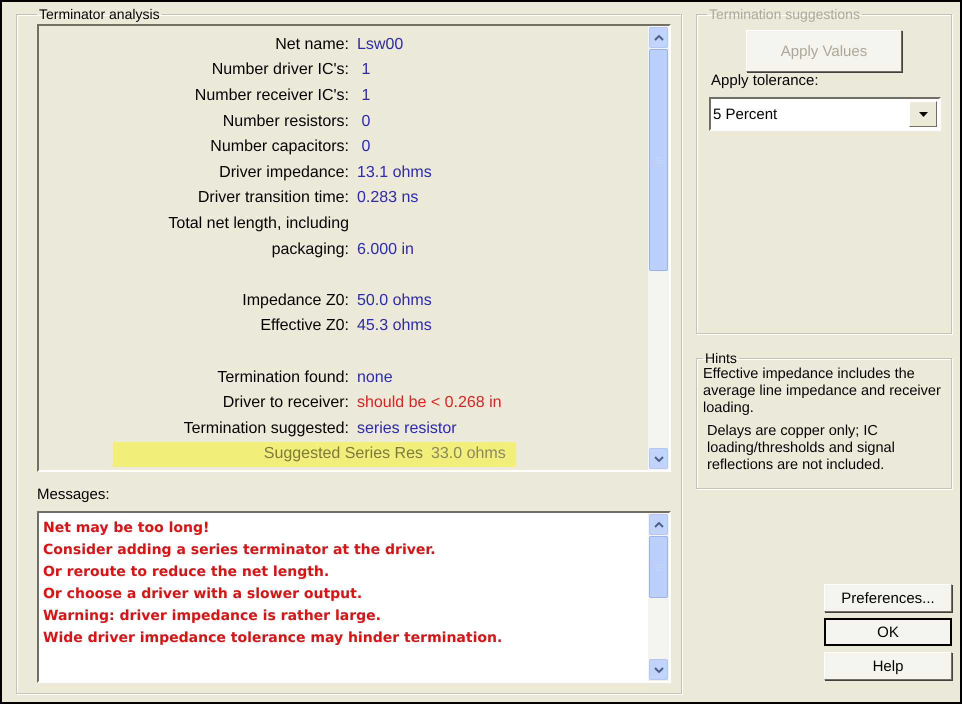 Image resolution: width=962 pixels, height=704 pixels. What do you see at coordinates (309, 249) in the screenshot?
I see `field-label: packaging:` at bounding box center [309, 249].